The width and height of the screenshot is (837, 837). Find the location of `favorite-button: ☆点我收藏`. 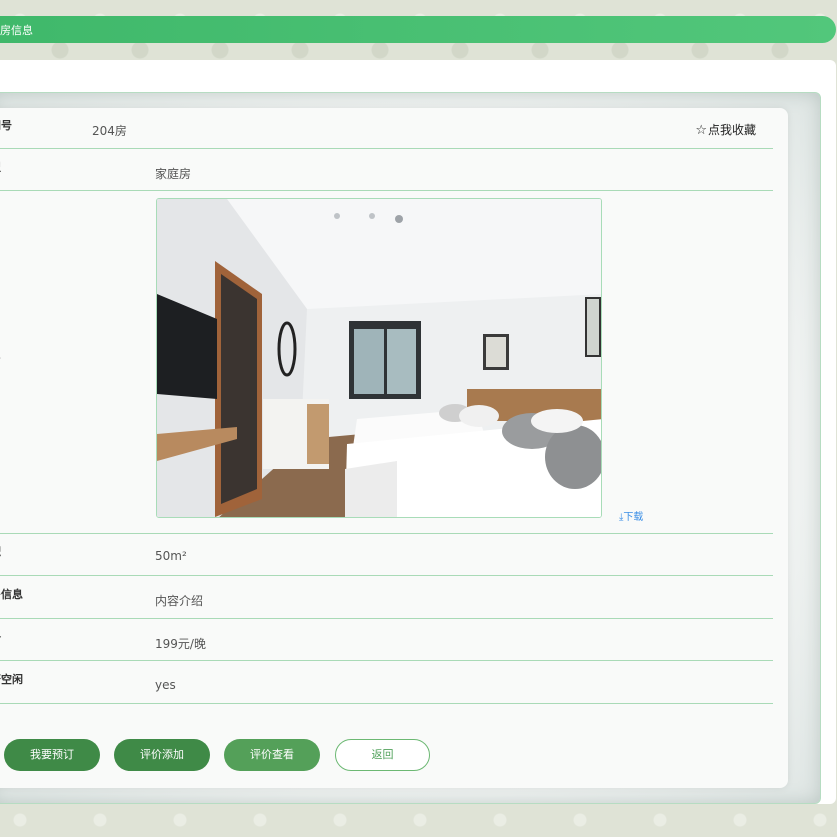

favorite-button: ☆点我收藏 is located at coordinates (725, 129).